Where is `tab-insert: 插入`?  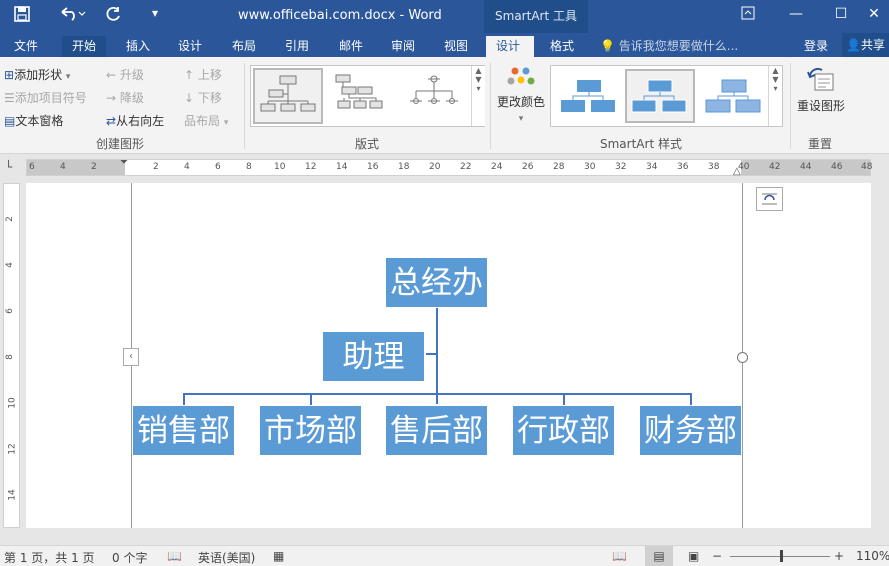 tab-insert: 插入 is located at coordinates (138, 46).